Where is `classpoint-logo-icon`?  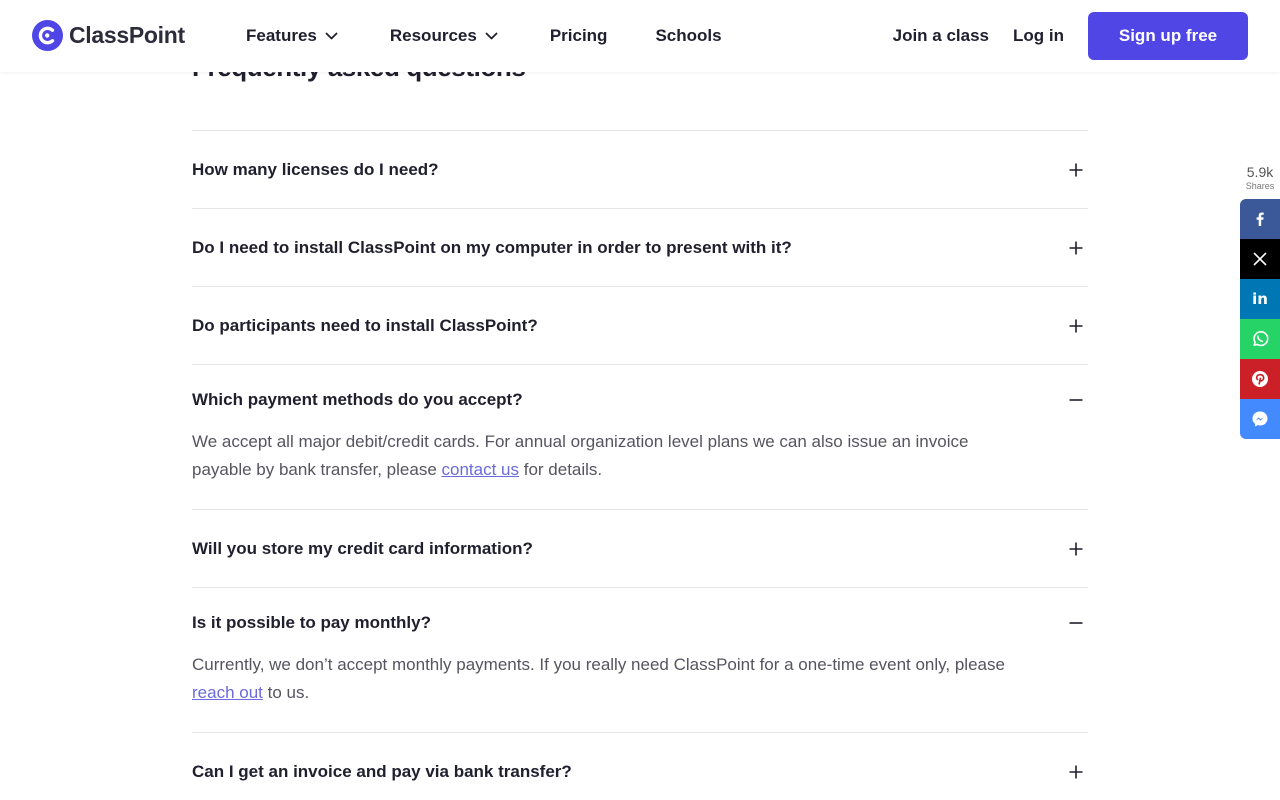
classpoint-logo-icon is located at coordinates (47, 35).